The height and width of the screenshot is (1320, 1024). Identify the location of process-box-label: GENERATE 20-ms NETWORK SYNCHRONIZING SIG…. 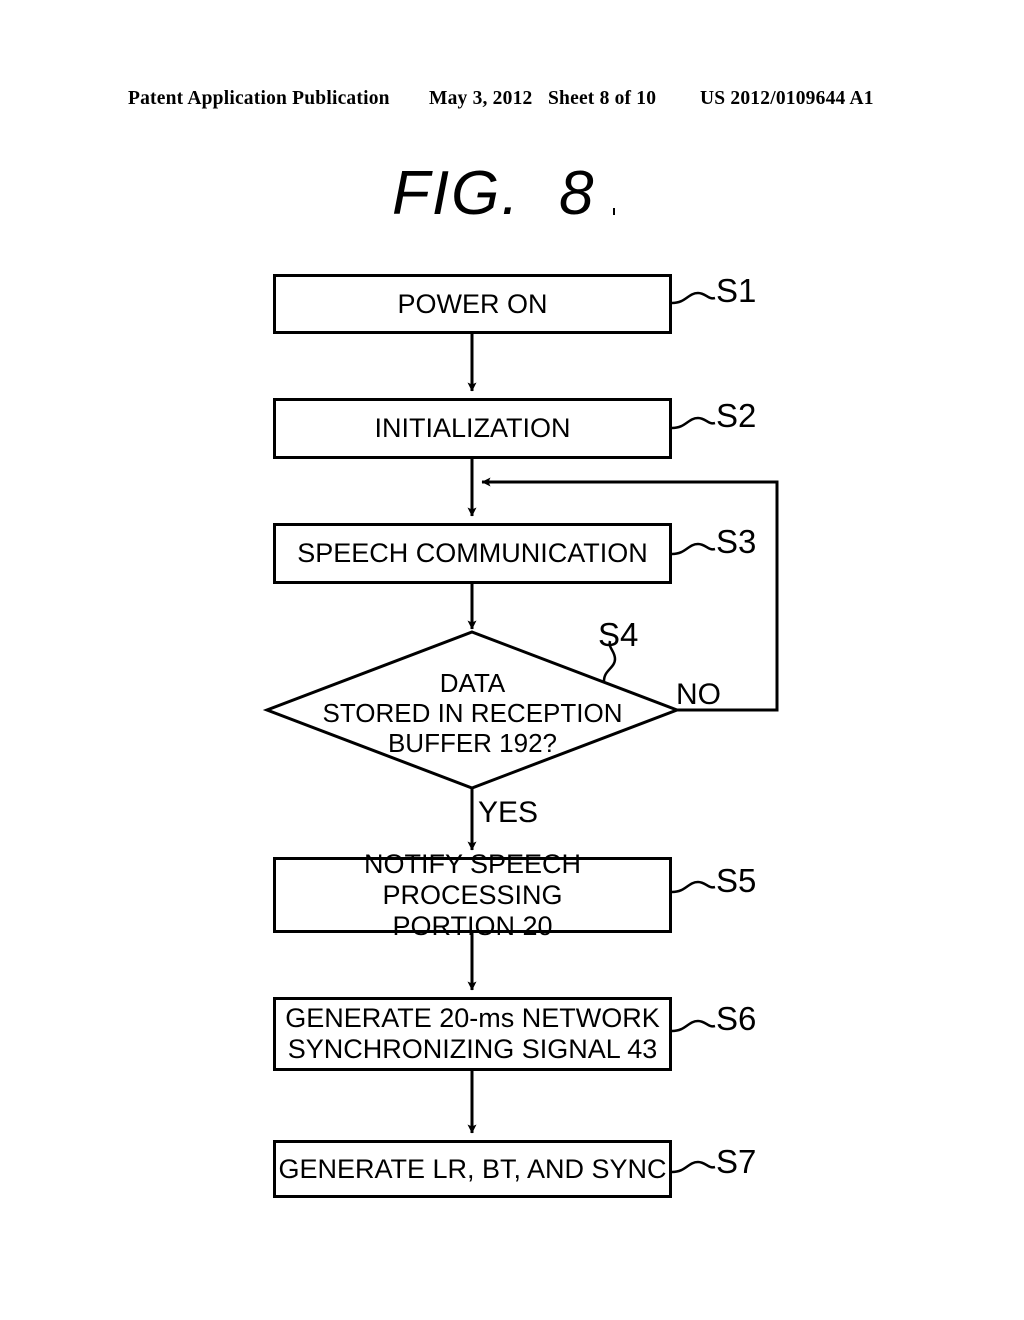
(472, 1033).